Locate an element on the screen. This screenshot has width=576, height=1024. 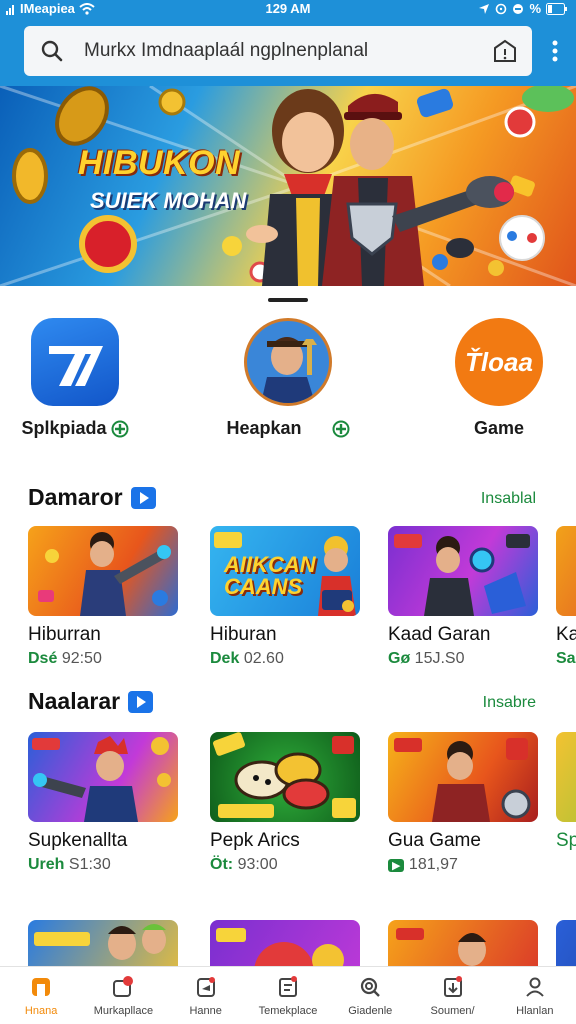
section-header-naalarar: Naalarar is located at coordinates (91, 701).